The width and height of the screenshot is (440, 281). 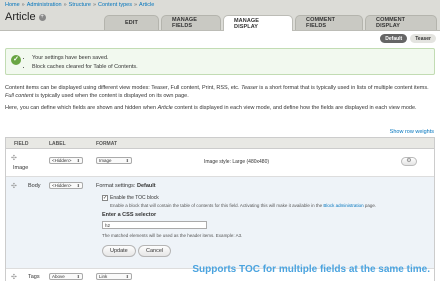 What do you see at coordinates (85, 58) in the screenshot?
I see `message-item: Your settings have been saved.` at bounding box center [85, 58].